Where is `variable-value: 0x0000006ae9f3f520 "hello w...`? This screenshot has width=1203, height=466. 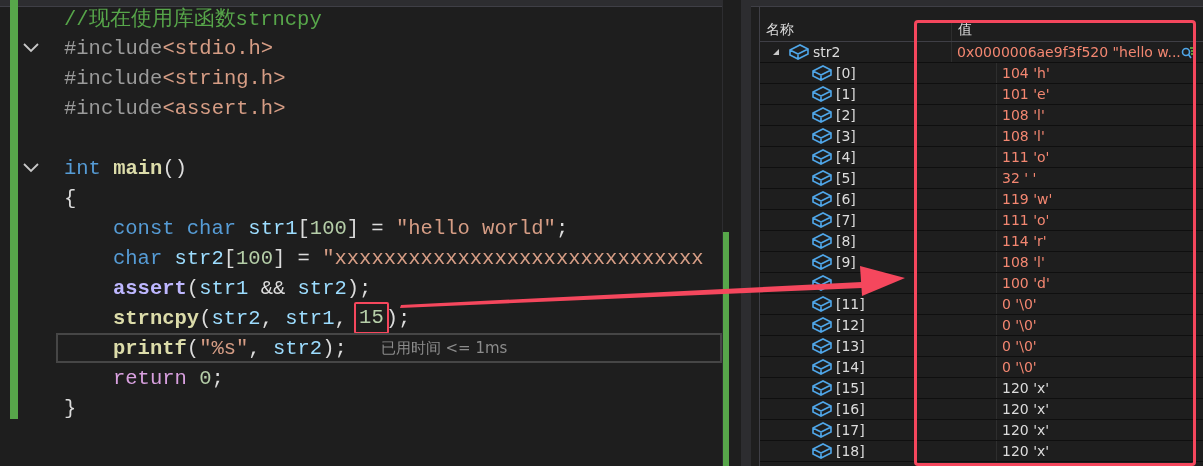
variable-value: 0x0000006ae9f3f520 "hello w... is located at coordinates (1077, 52).